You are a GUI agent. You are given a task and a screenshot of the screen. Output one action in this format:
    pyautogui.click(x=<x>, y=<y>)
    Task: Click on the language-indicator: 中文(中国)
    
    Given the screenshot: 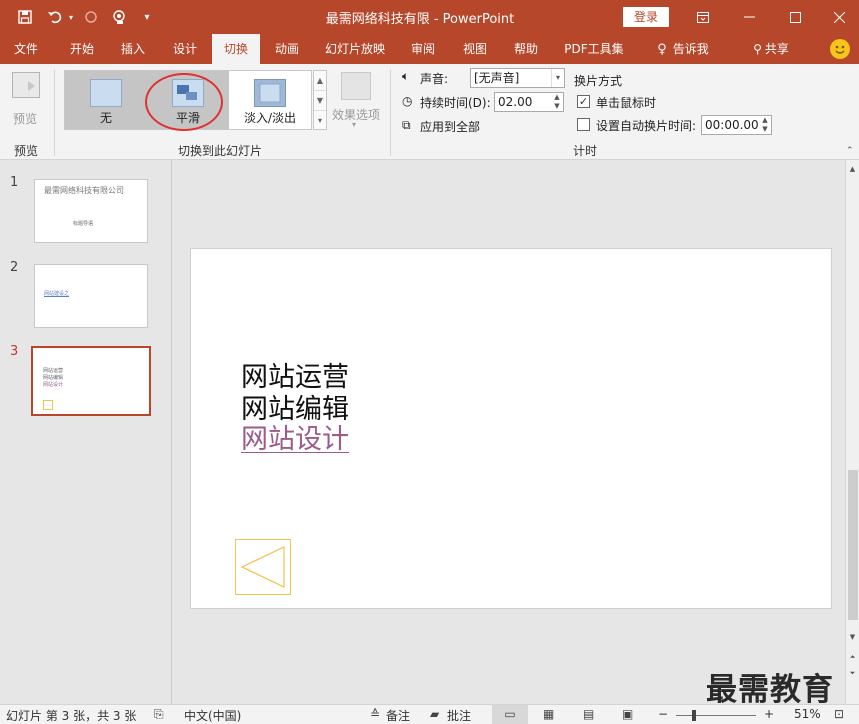 What is the action you would take?
    pyautogui.click(x=212, y=715)
    